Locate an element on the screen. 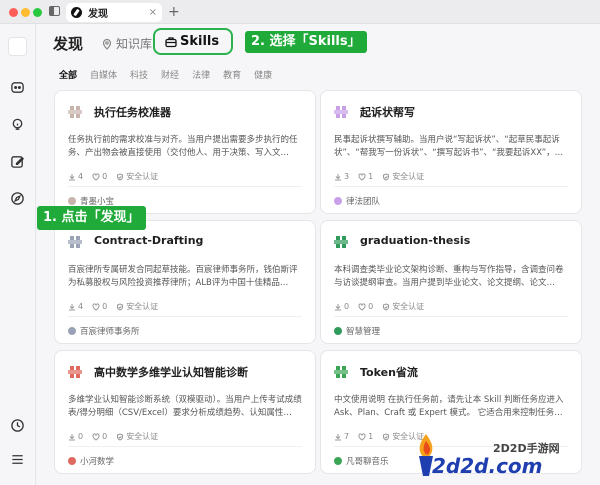  browser-tab: 发现 × is located at coordinates (114, 12).